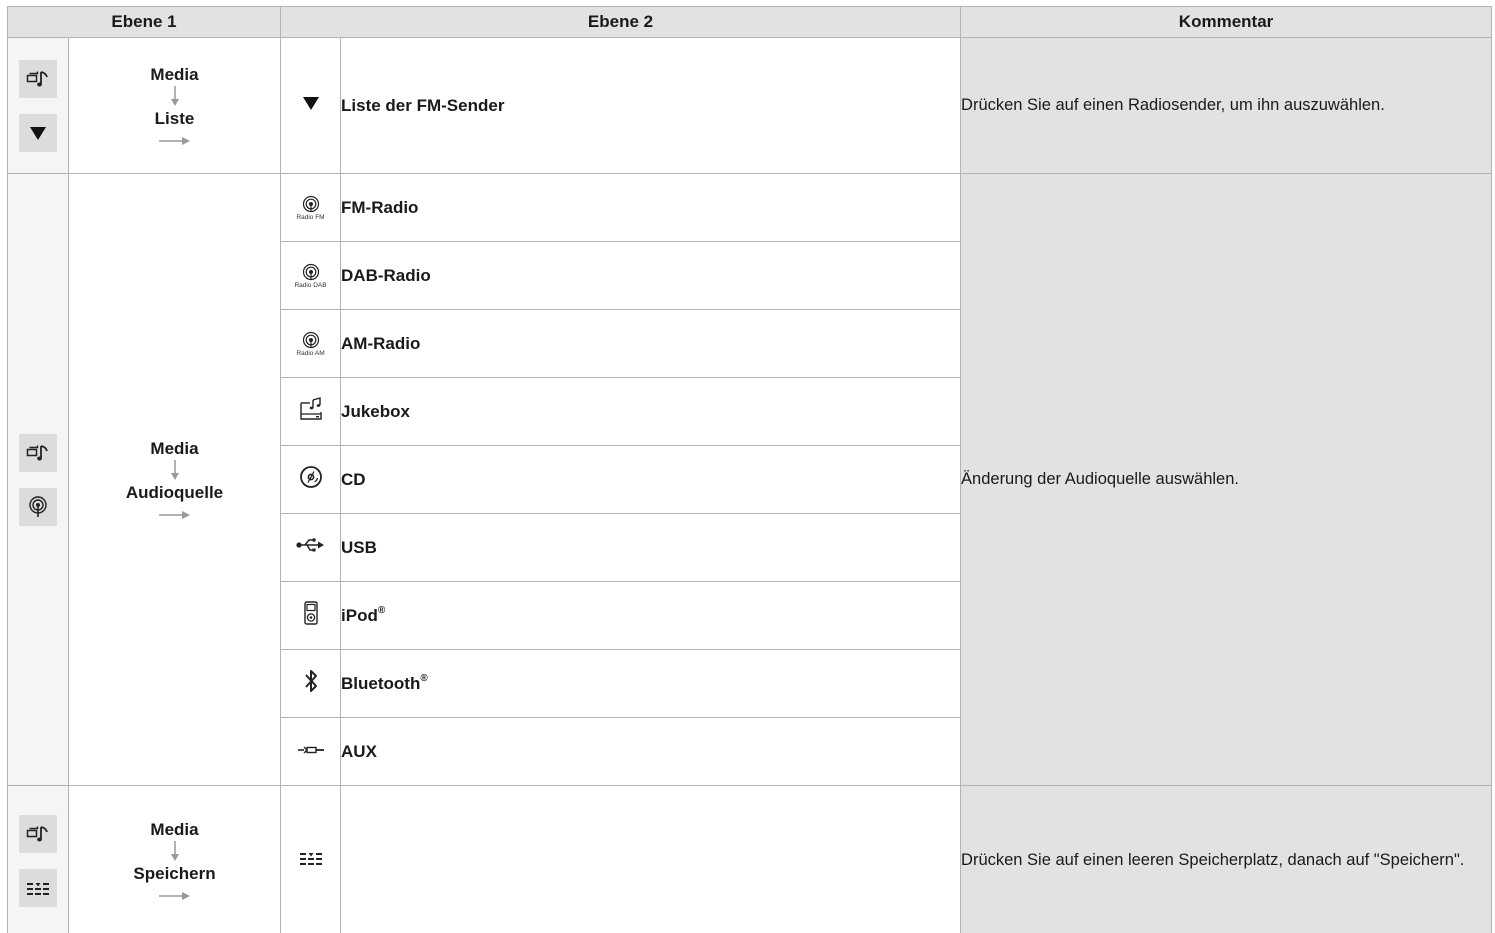 The image size is (1495, 933). What do you see at coordinates (651, 547) in the screenshot?
I see `list-item: USB` at bounding box center [651, 547].